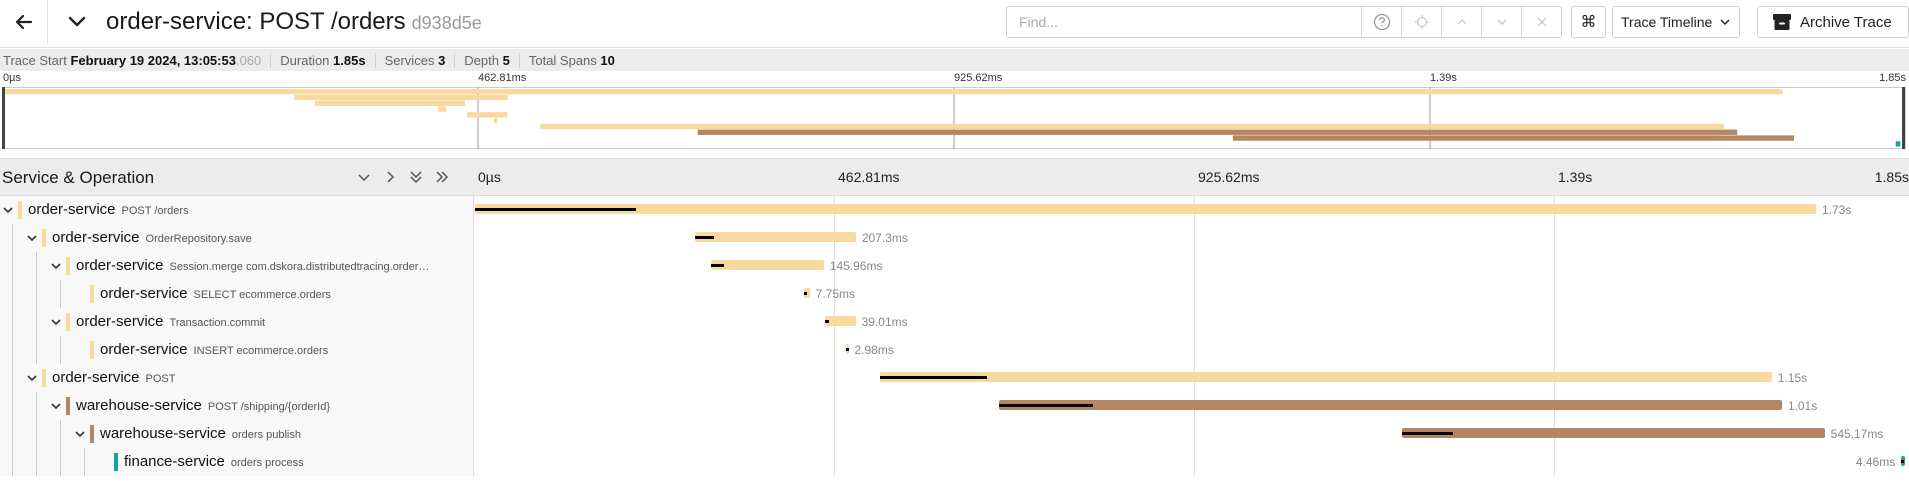 The image size is (1909, 498). What do you see at coordinates (1667, 22) in the screenshot?
I see `view-type-value: Trace Timeline` at bounding box center [1667, 22].